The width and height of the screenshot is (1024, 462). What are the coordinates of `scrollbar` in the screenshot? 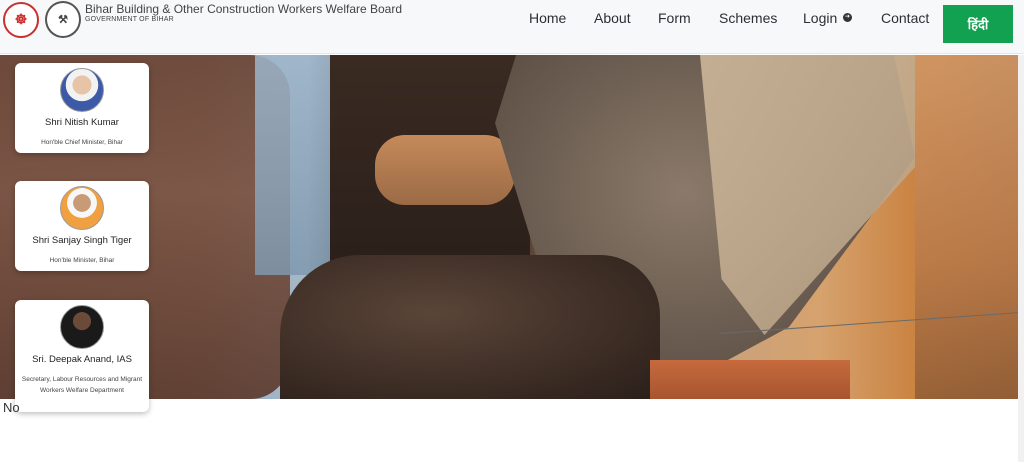 It's located at (1021, 258).